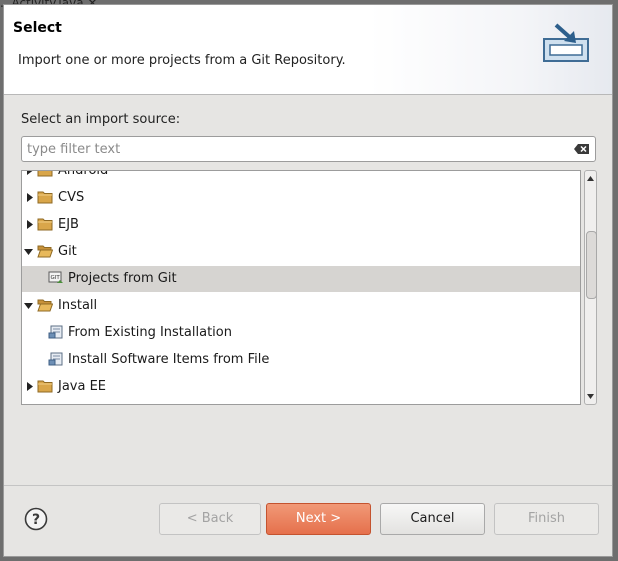 This screenshot has width=618, height=561. Describe the element at coordinates (308, 485) in the screenshot. I see `button-bar-divider` at that location.